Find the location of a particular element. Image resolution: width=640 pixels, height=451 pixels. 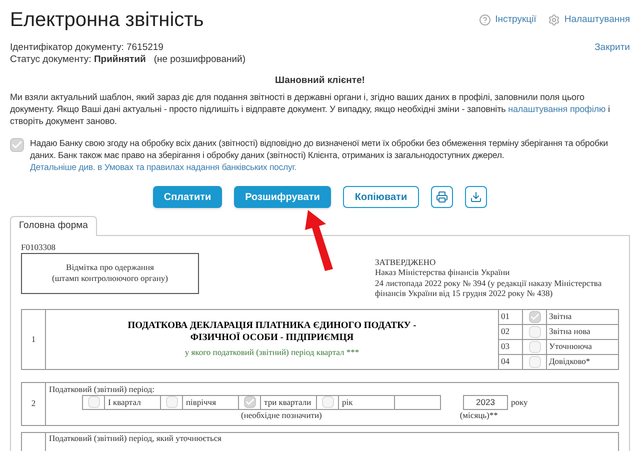

header-link: Налаштування is located at coordinates (589, 20).